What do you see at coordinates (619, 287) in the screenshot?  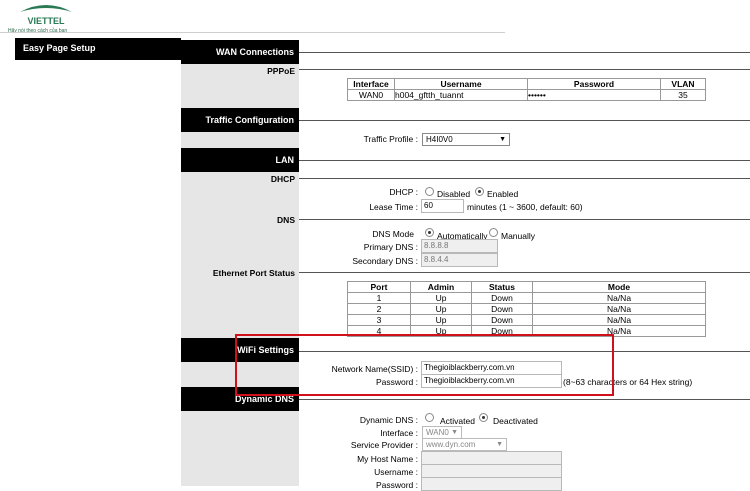 I see `col-mode: Mode` at bounding box center [619, 287].